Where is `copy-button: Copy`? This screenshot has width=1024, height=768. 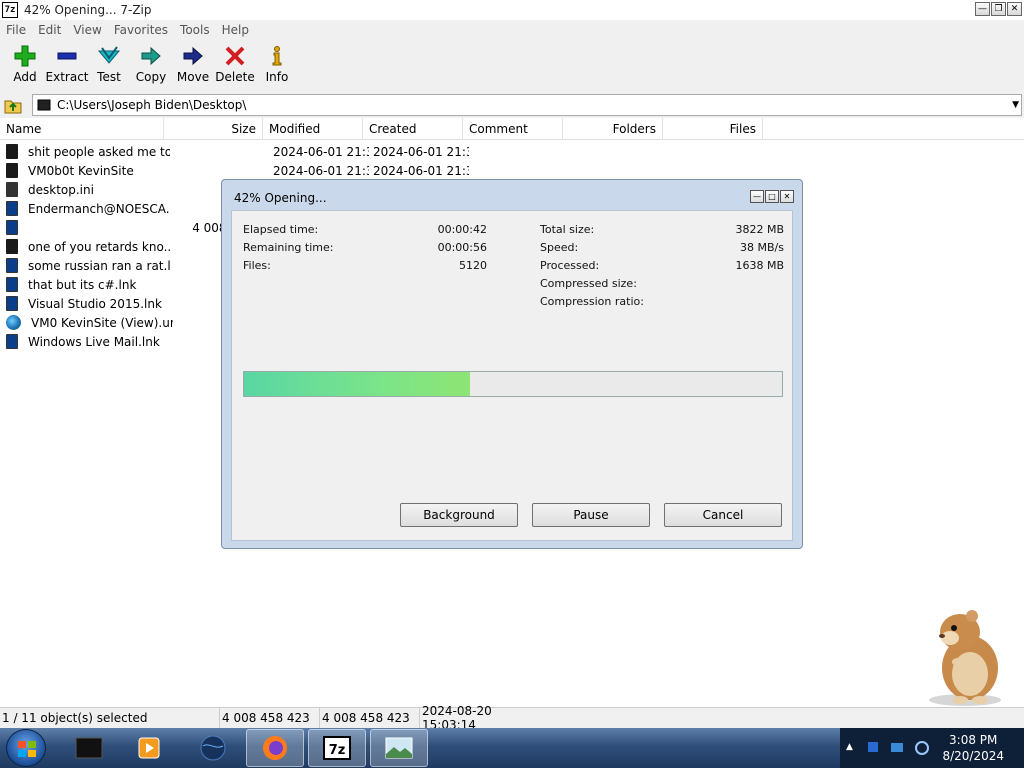
copy-button: Copy is located at coordinates (151, 65).